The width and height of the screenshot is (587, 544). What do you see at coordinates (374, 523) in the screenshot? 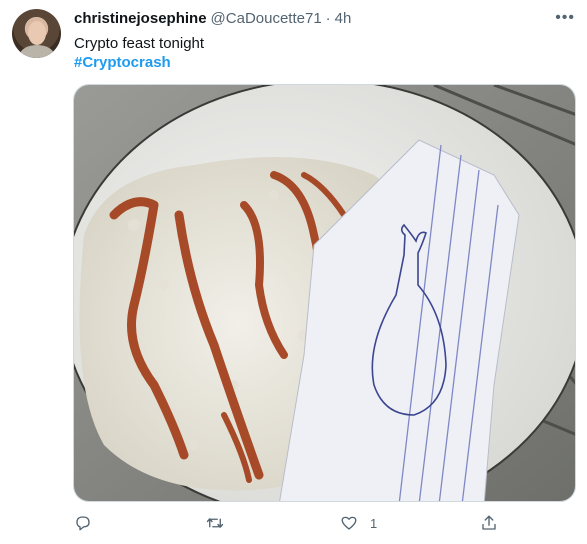
I see `like-count: 1` at bounding box center [374, 523].